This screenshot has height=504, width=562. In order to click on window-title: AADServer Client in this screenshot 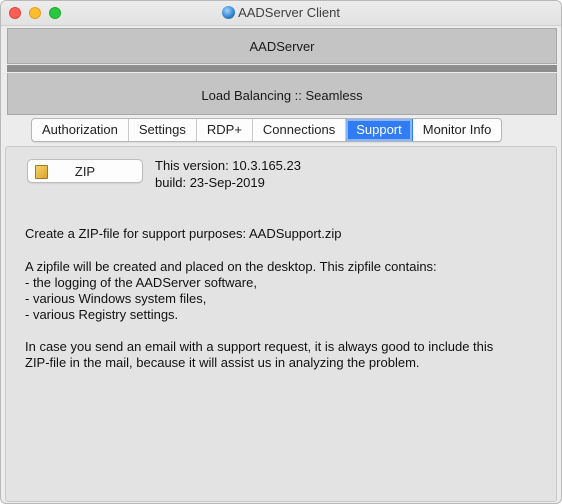, I will do `click(289, 12)`.